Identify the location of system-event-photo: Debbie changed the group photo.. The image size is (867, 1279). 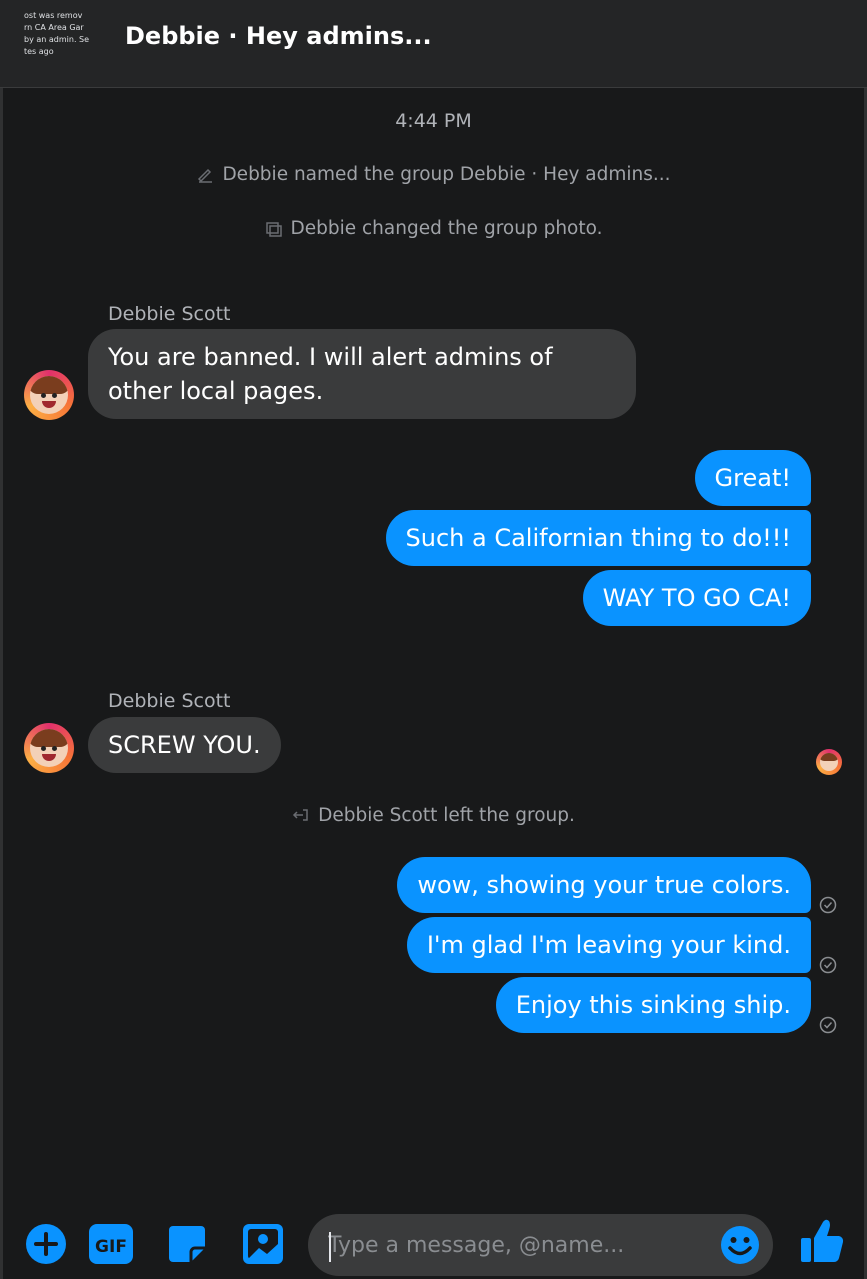
(433, 228).